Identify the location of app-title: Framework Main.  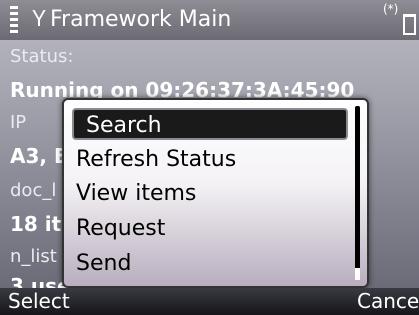
(141, 19).